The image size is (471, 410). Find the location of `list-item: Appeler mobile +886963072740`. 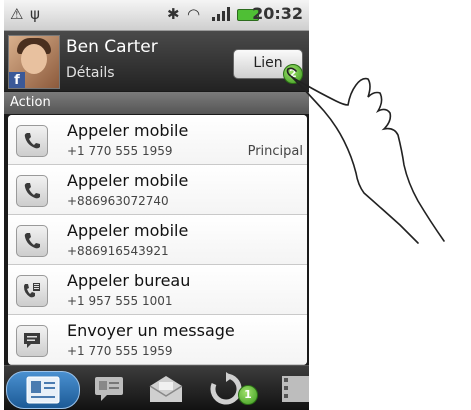

list-item: Appeler mobile +886963072740 is located at coordinates (157, 190).